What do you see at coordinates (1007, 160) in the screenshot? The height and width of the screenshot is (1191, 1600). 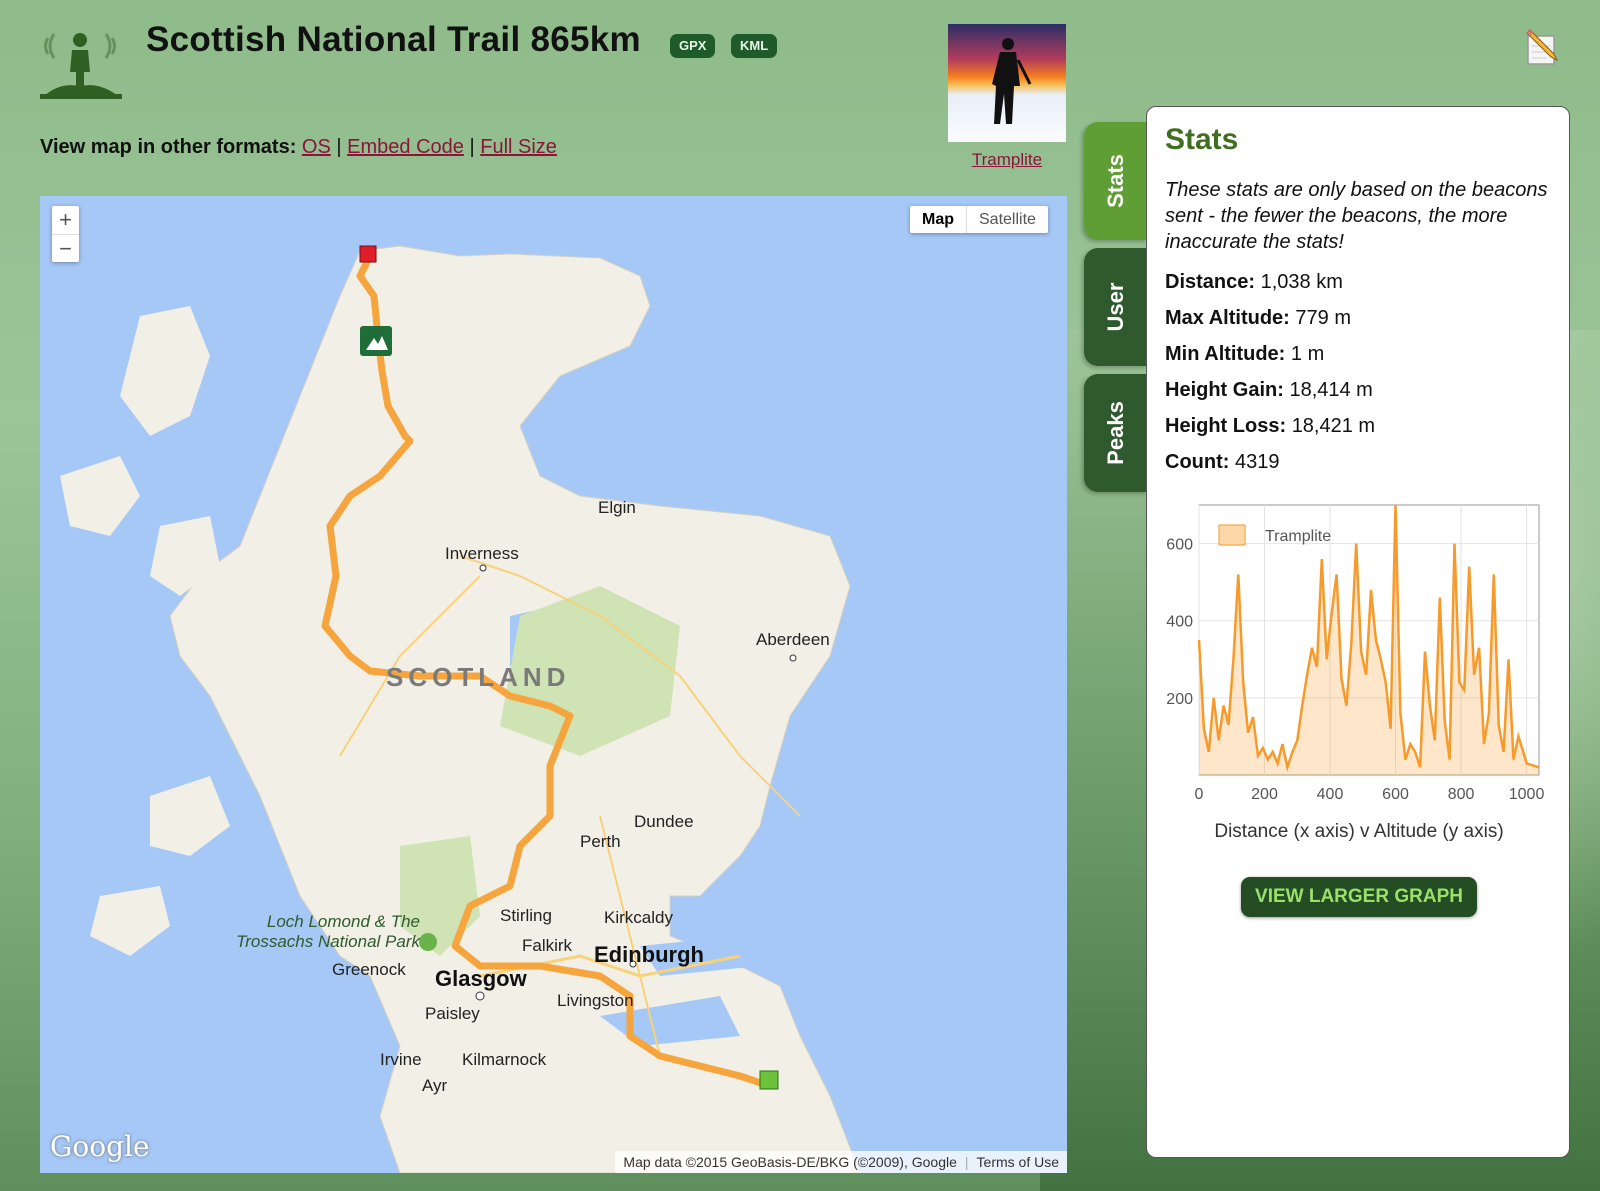 I see `user-name-link: Tramplite` at bounding box center [1007, 160].